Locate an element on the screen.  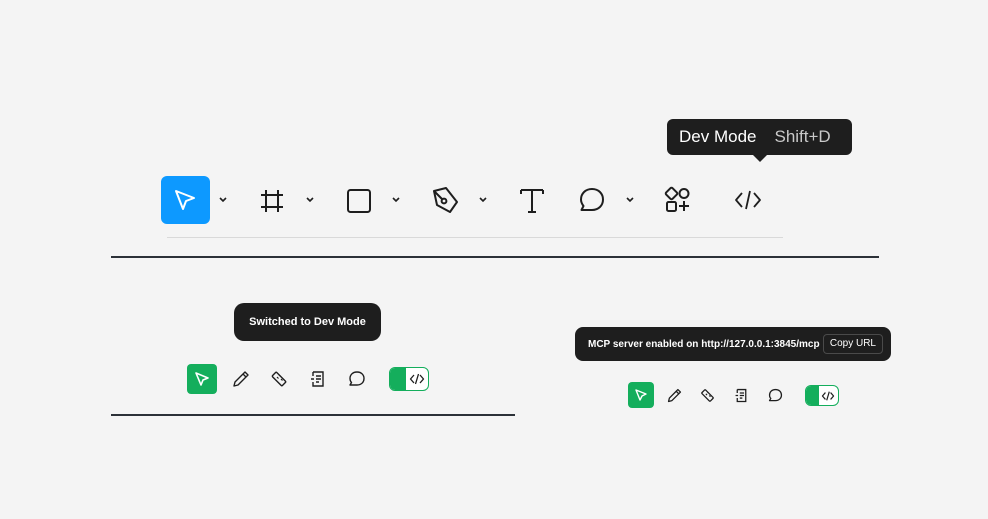
main-toolbar is located at coordinates (470, 200).